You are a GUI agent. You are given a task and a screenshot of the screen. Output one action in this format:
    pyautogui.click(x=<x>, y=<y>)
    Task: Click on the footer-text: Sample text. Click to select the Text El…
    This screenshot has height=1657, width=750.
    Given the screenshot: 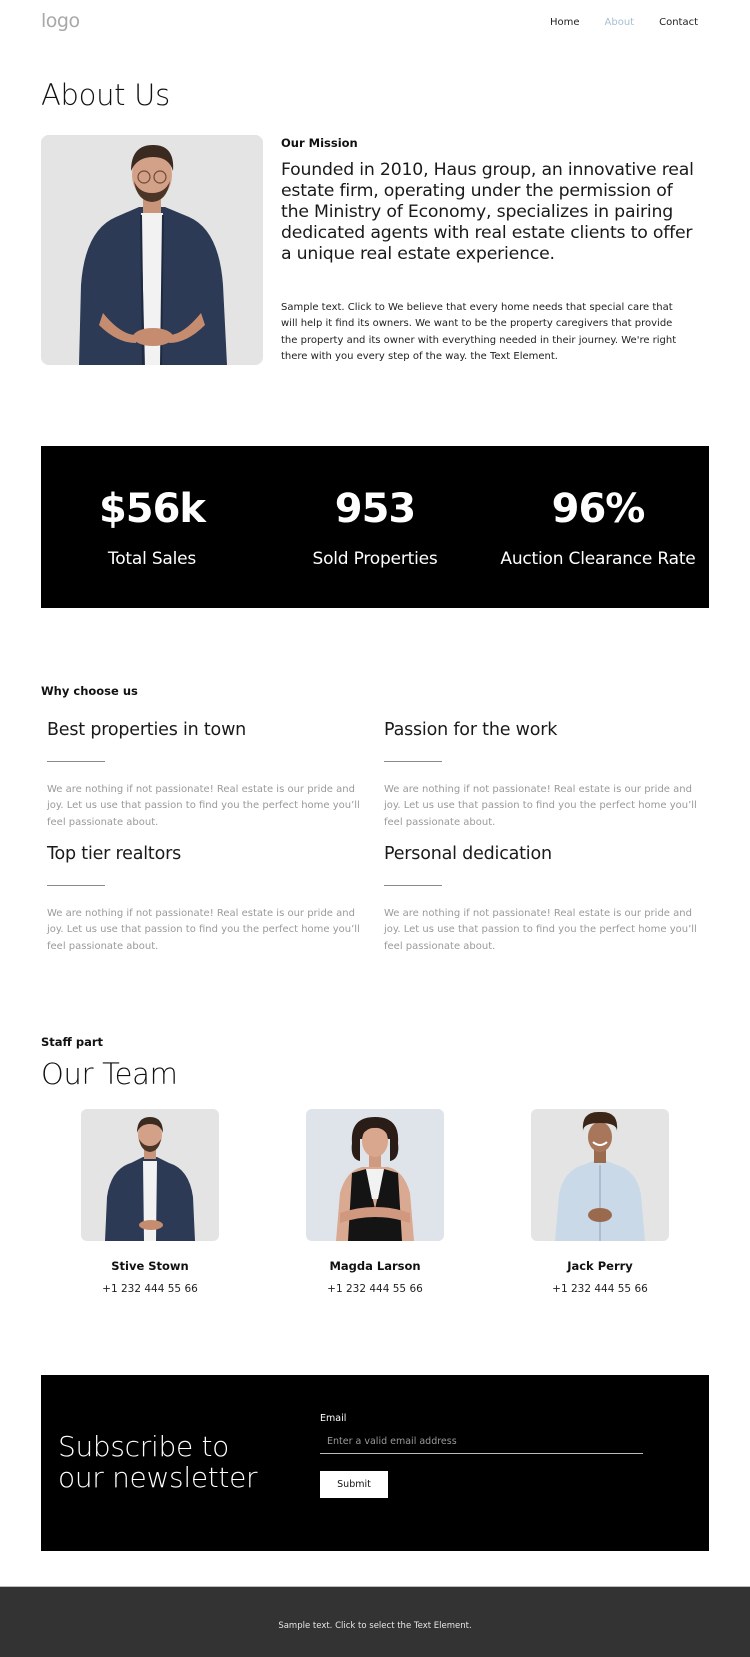 What is the action you would take?
    pyautogui.click(x=375, y=1626)
    